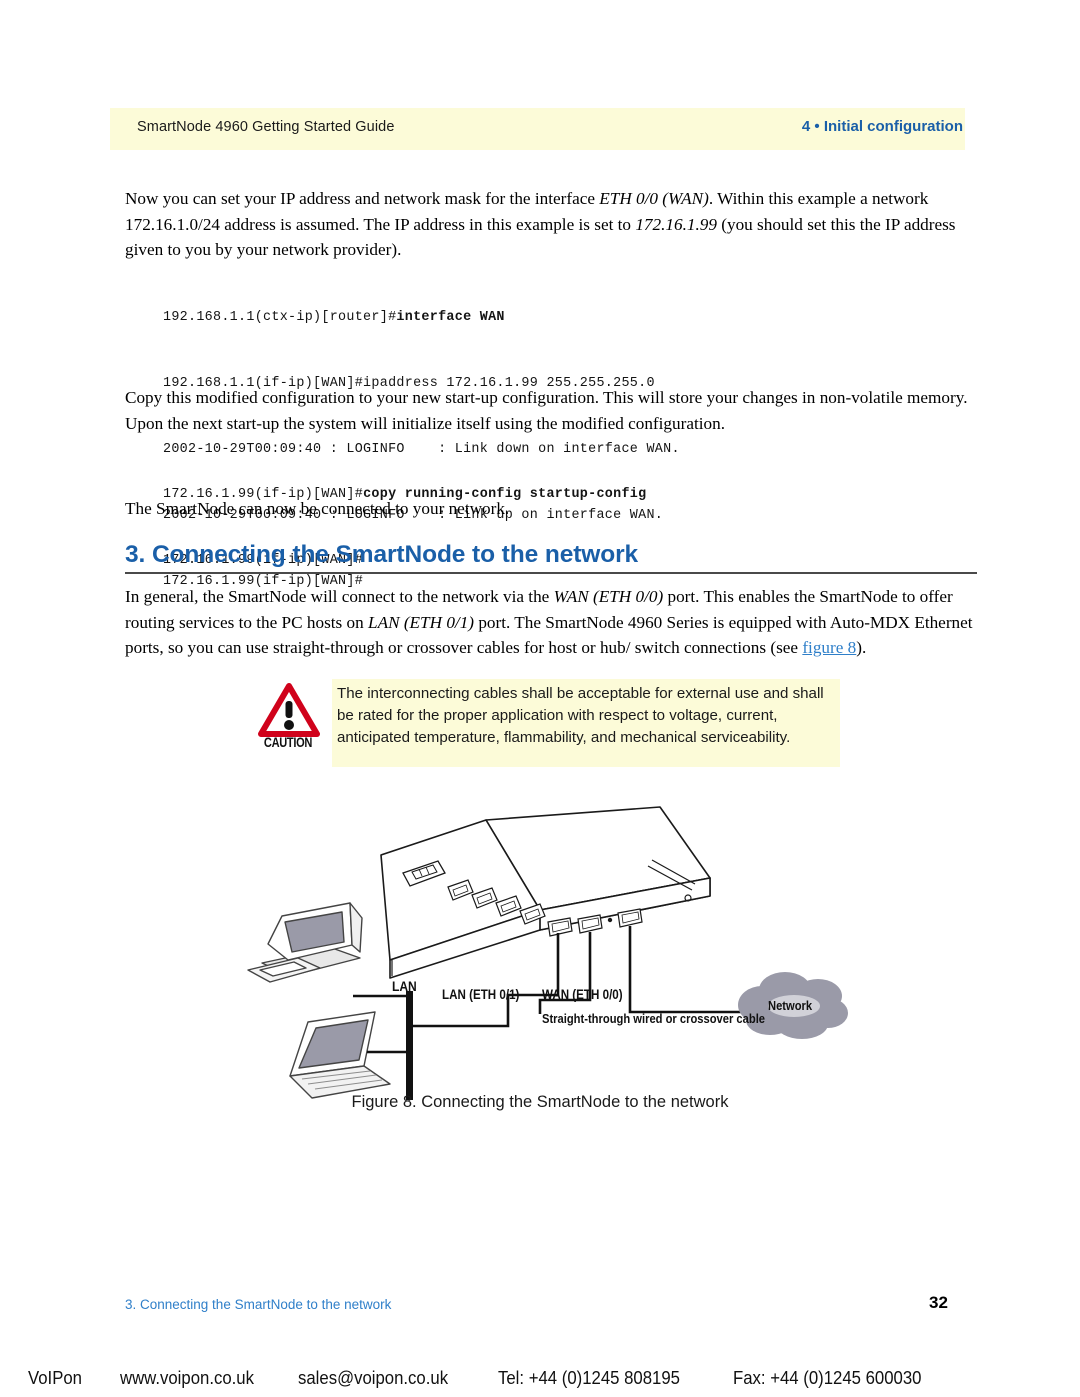 Image resolution: width=1080 pixels, height=1397 pixels. What do you see at coordinates (450, 317) in the screenshot?
I see `code-command: interface WAN` at bounding box center [450, 317].